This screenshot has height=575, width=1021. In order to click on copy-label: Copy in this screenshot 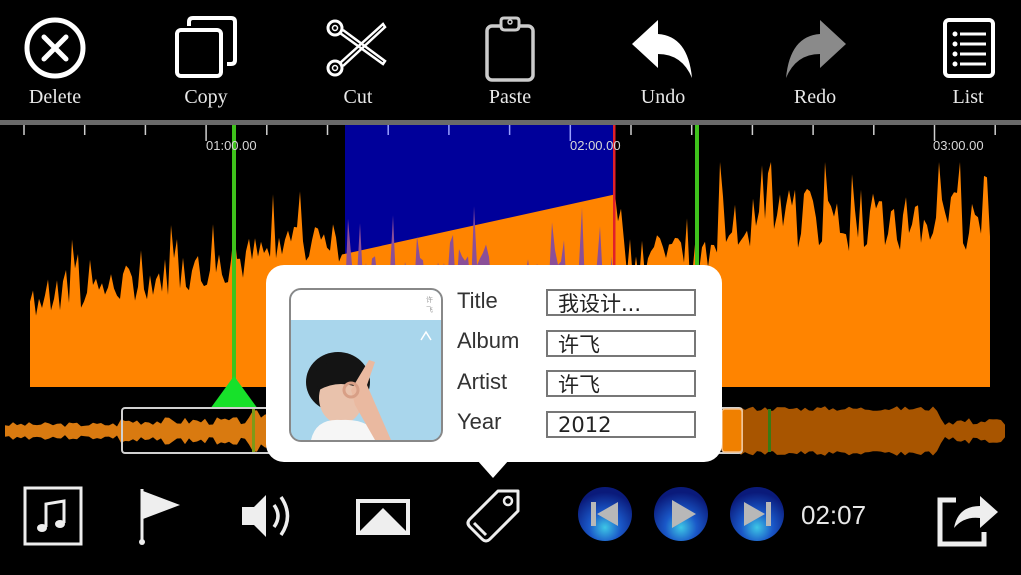, I will do `click(206, 97)`.